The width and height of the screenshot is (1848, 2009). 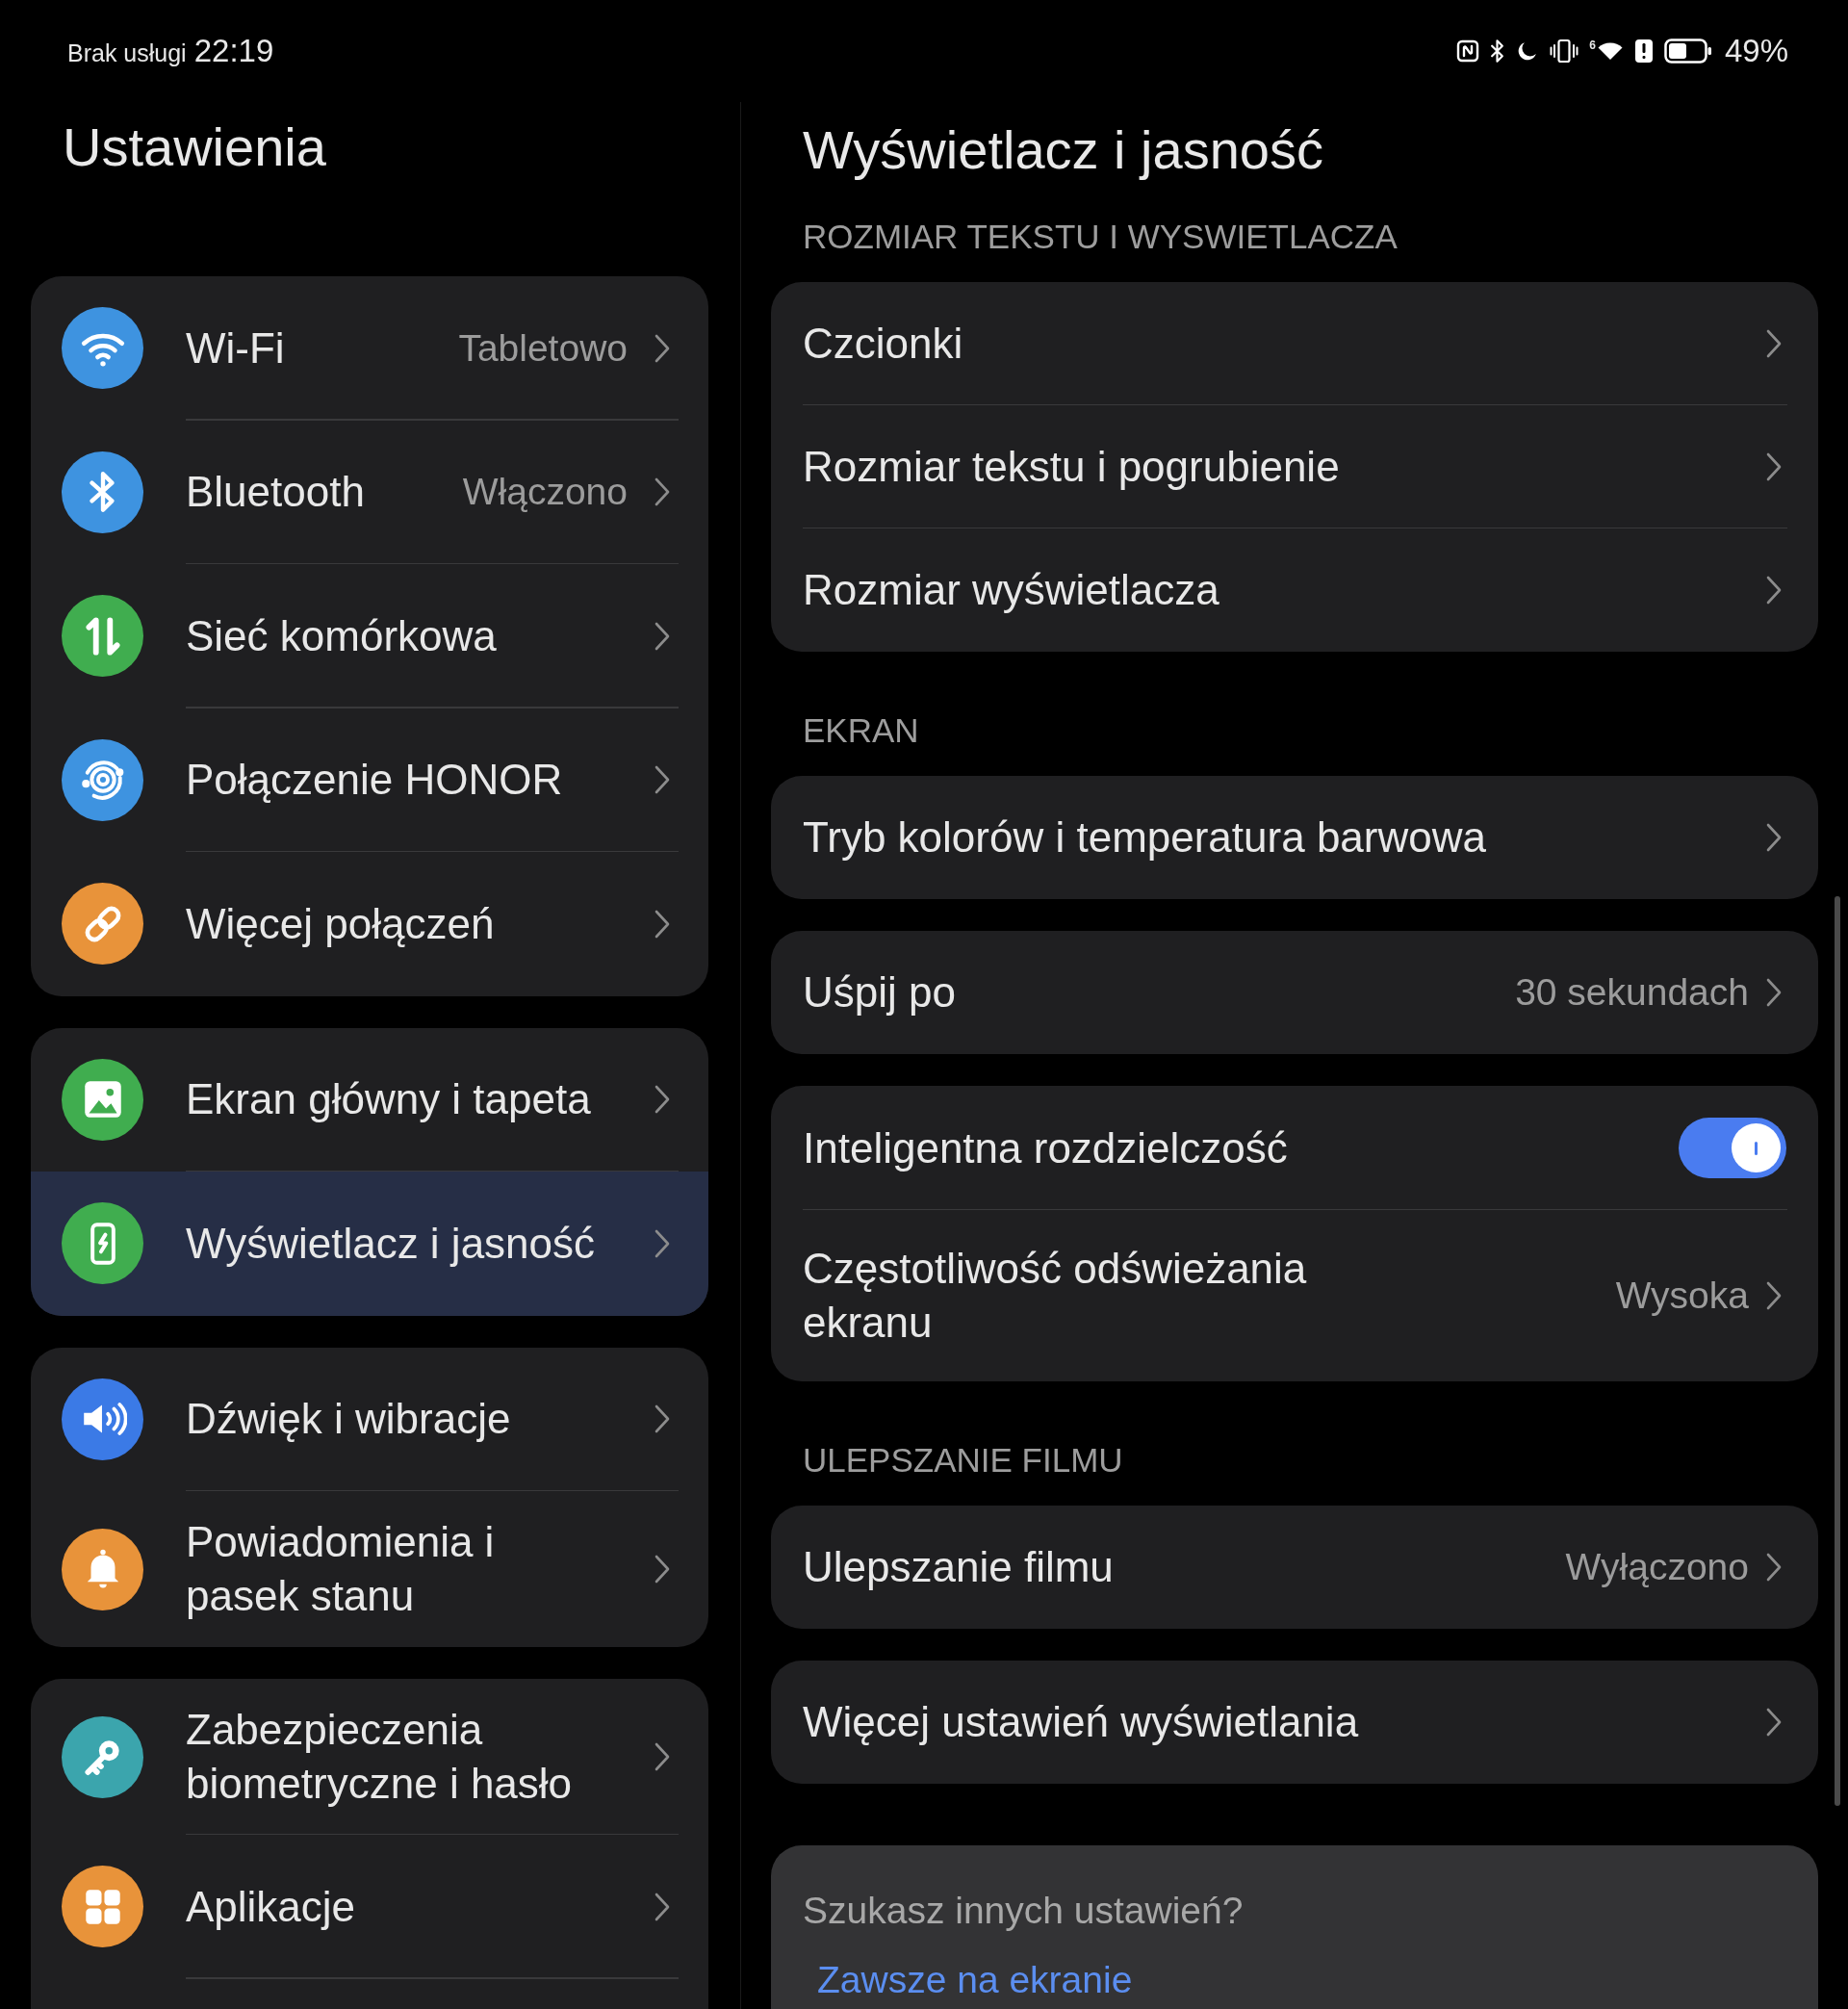 What do you see at coordinates (1632, 992) in the screenshot?
I see `row-value: 30 sekundach` at bounding box center [1632, 992].